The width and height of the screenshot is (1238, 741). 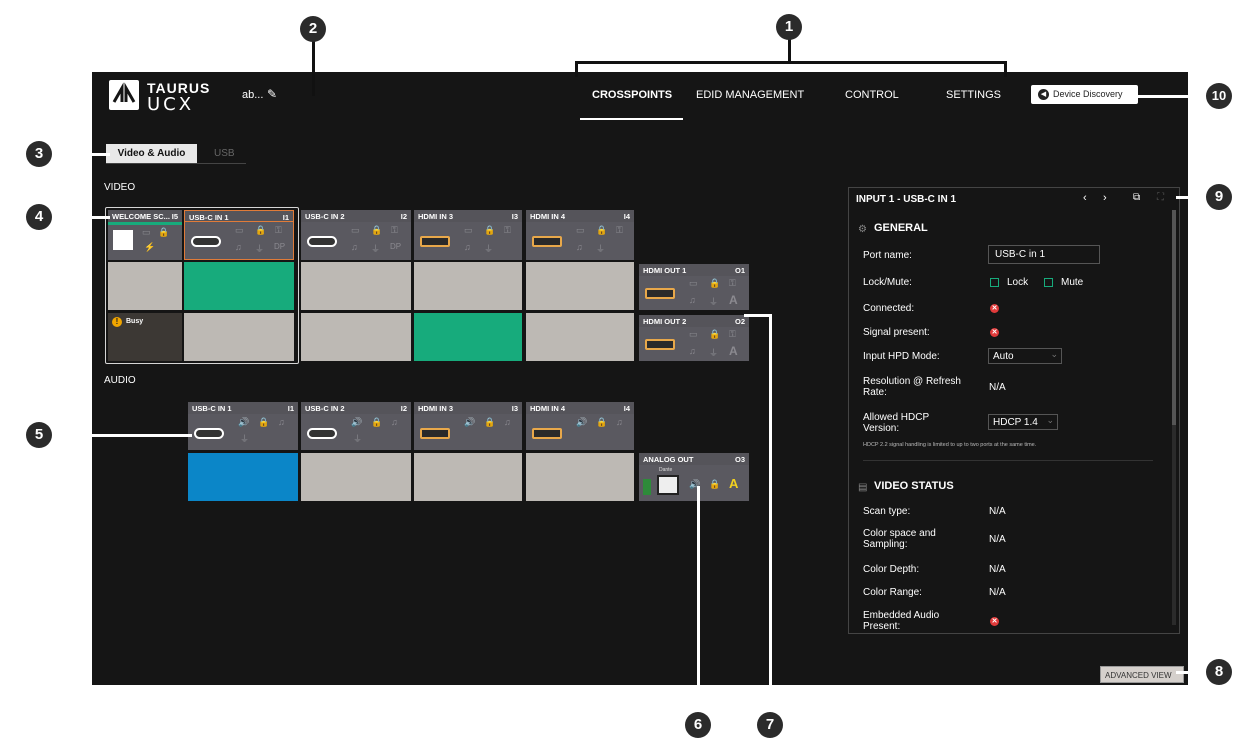 I want to click on crosspoint-cell-busy: ! Busy, so click(x=145, y=337).